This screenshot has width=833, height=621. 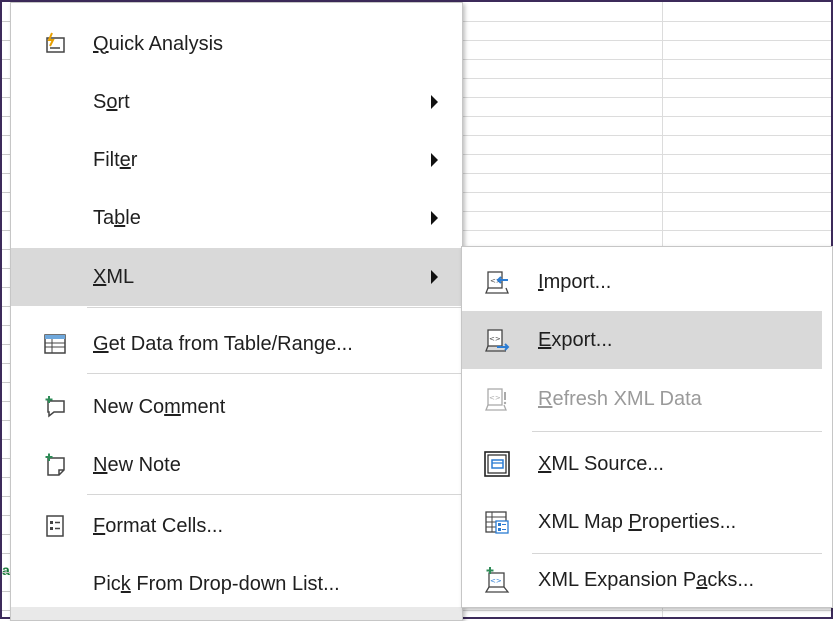 What do you see at coordinates (55, 407) in the screenshot?
I see `new-comment-icon` at bounding box center [55, 407].